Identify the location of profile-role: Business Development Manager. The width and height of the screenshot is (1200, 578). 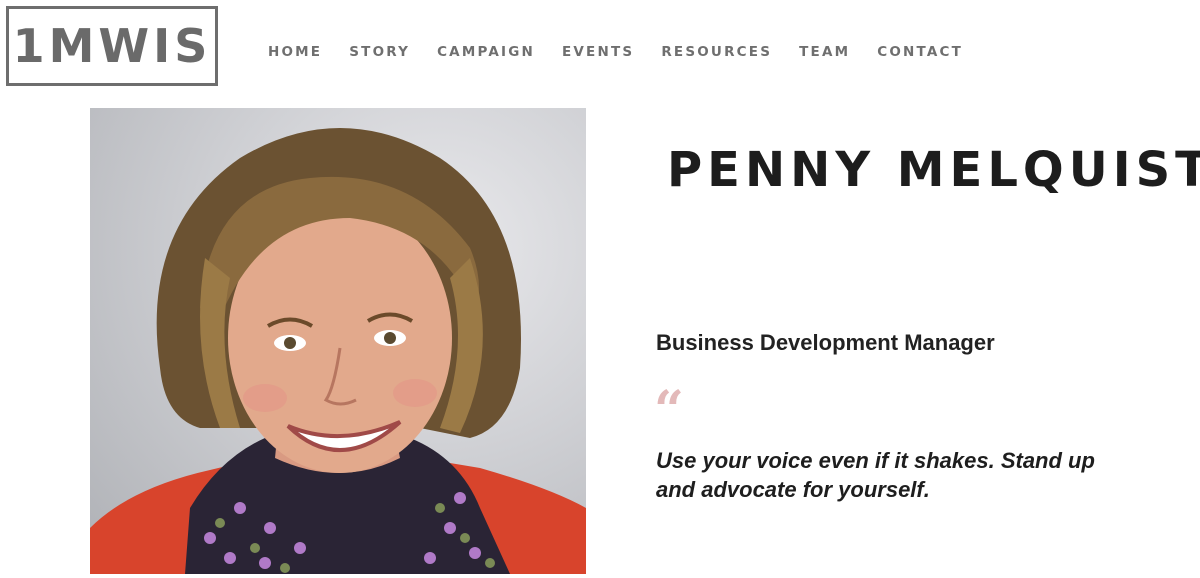
(825, 342).